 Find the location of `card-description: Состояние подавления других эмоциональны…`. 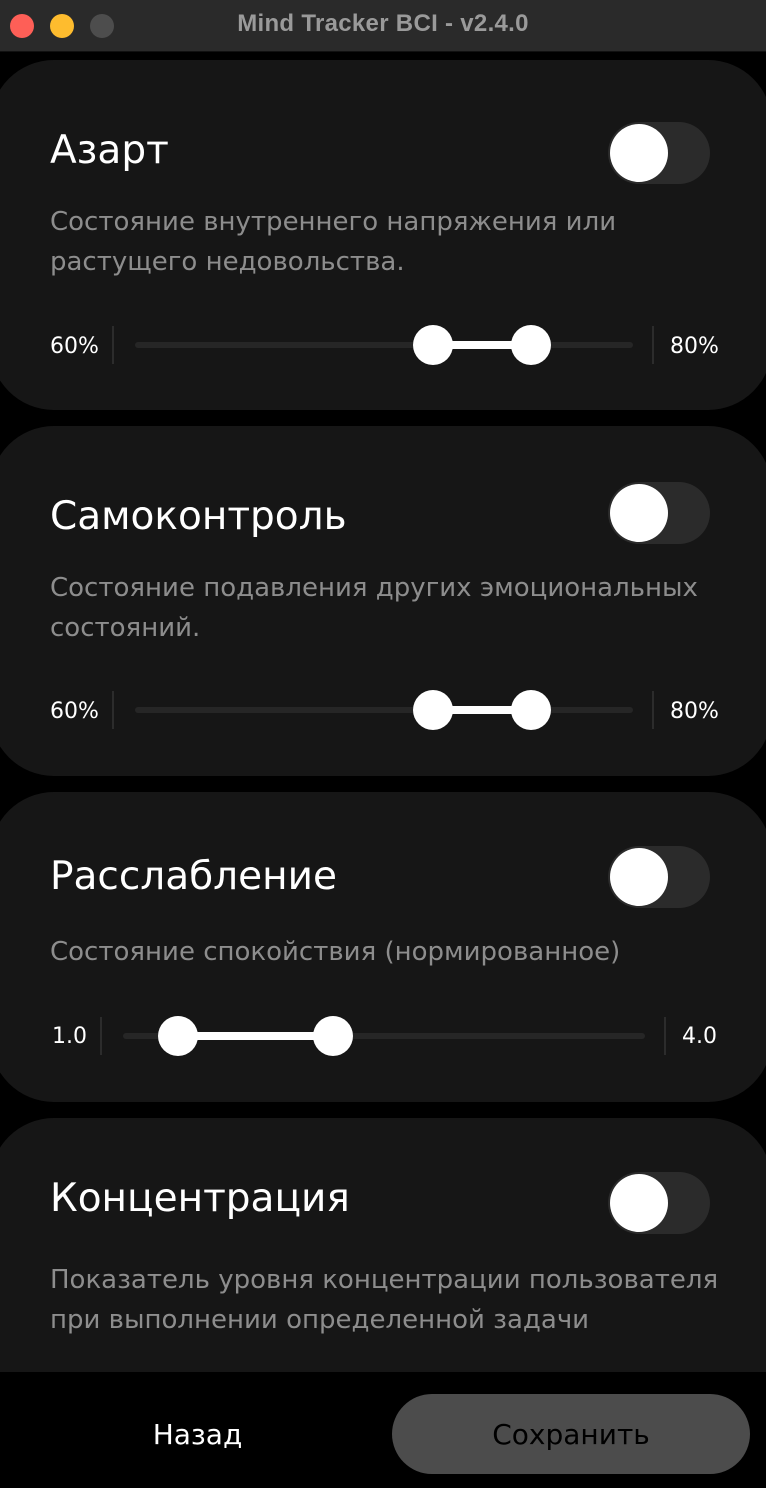

card-description: Состояние подавления других эмоциональны… is located at coordinates (374, 608).